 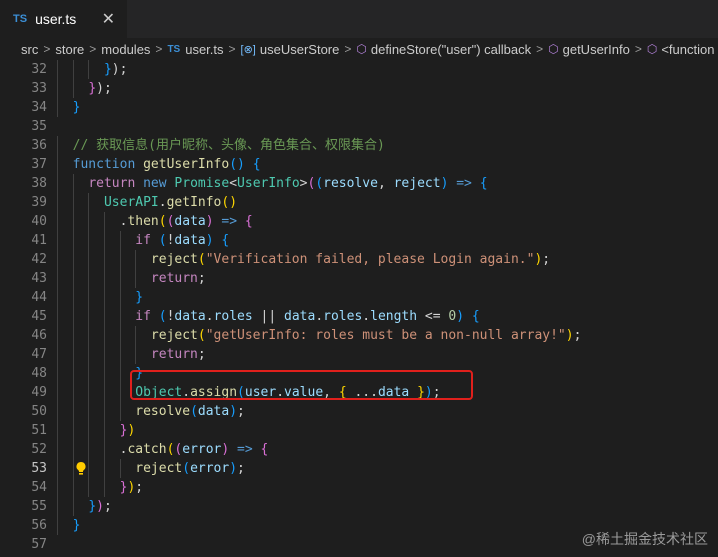 What do you see at coordinates (39, 354) in the screenshot?
I see `line-number: 47` at bounding box center [39, 354].